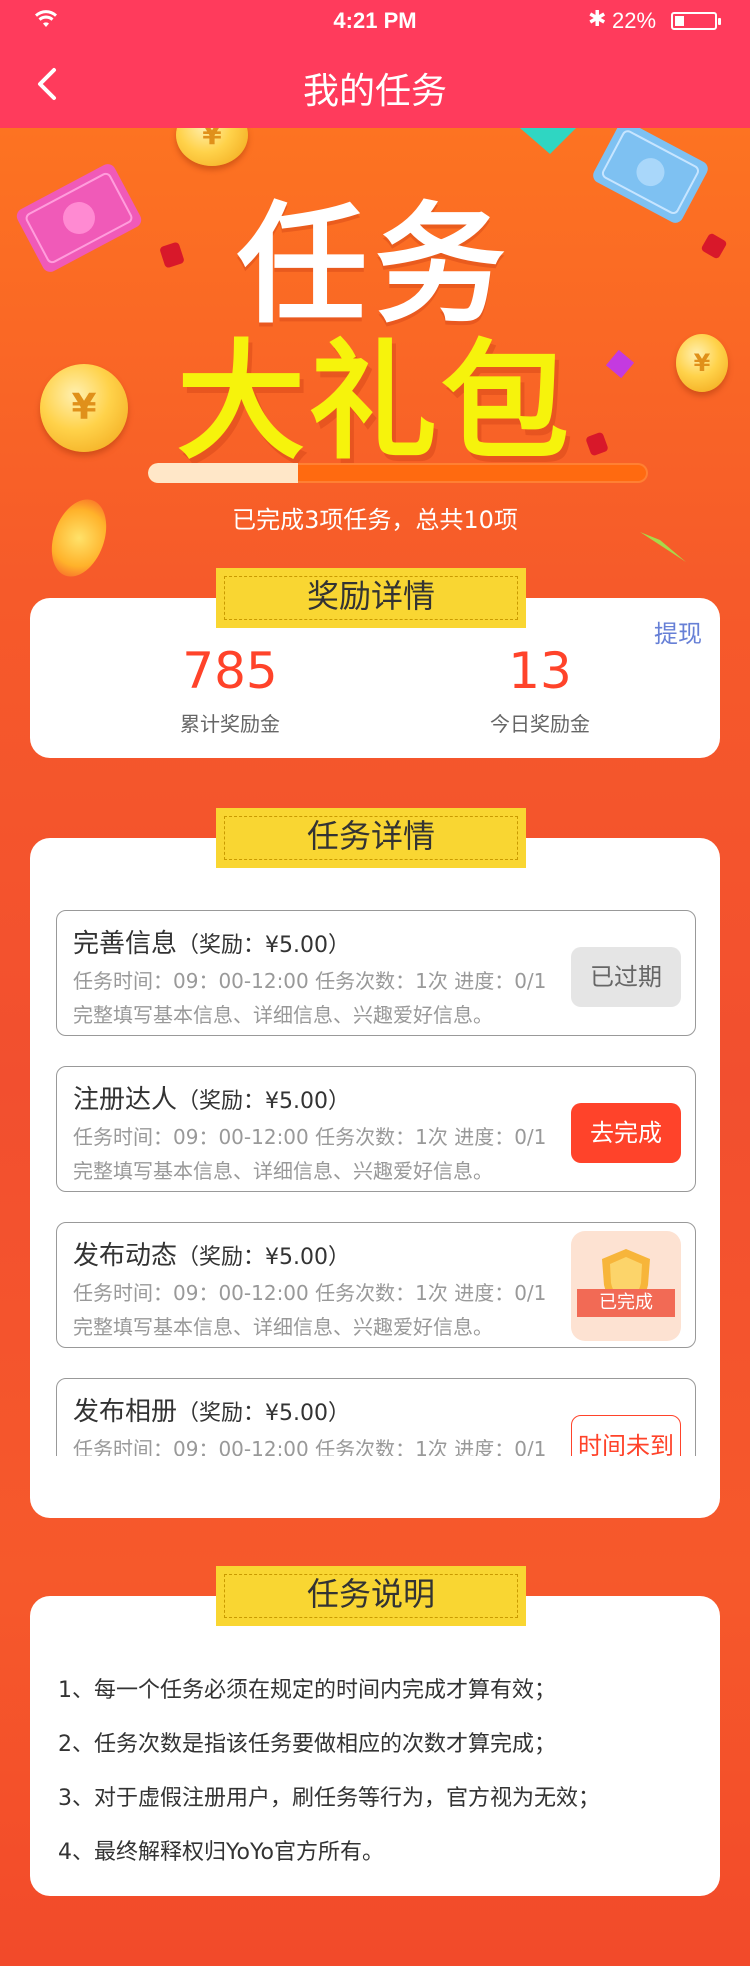 The height and width of the screenshot is (1966, 750). What do you see at coordinates (329, 1798) in the screenshot?
I see `rule-item: 3、对于虚假注册用户，刷任务等行为，官方视为无效；` at bounding box center [329, 1798].